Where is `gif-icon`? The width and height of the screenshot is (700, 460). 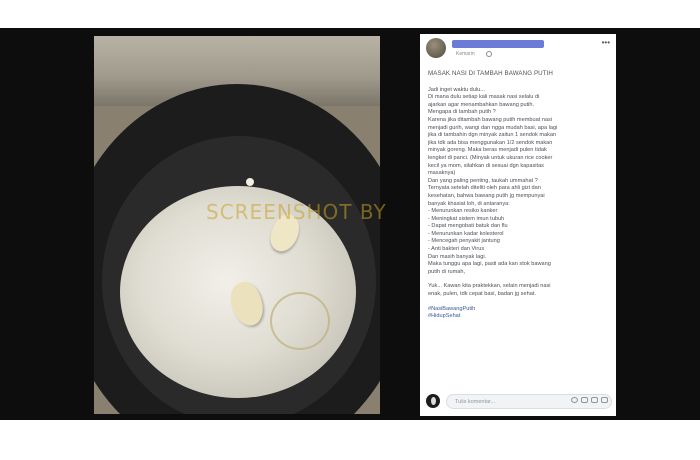 gif-icon is located at coordinates (594, 400).